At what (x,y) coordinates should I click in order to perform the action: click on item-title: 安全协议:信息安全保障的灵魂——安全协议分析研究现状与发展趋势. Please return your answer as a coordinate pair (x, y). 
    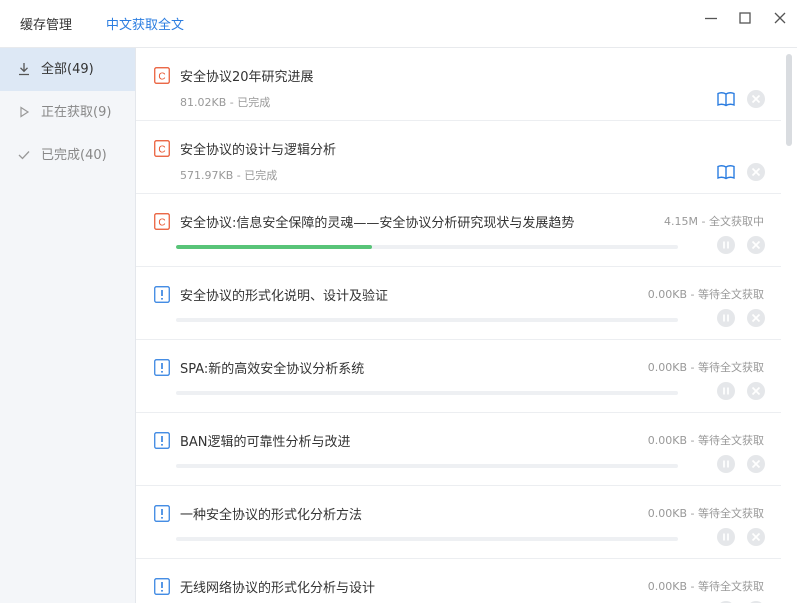
    Looking at the image, I should click on (377, 221).